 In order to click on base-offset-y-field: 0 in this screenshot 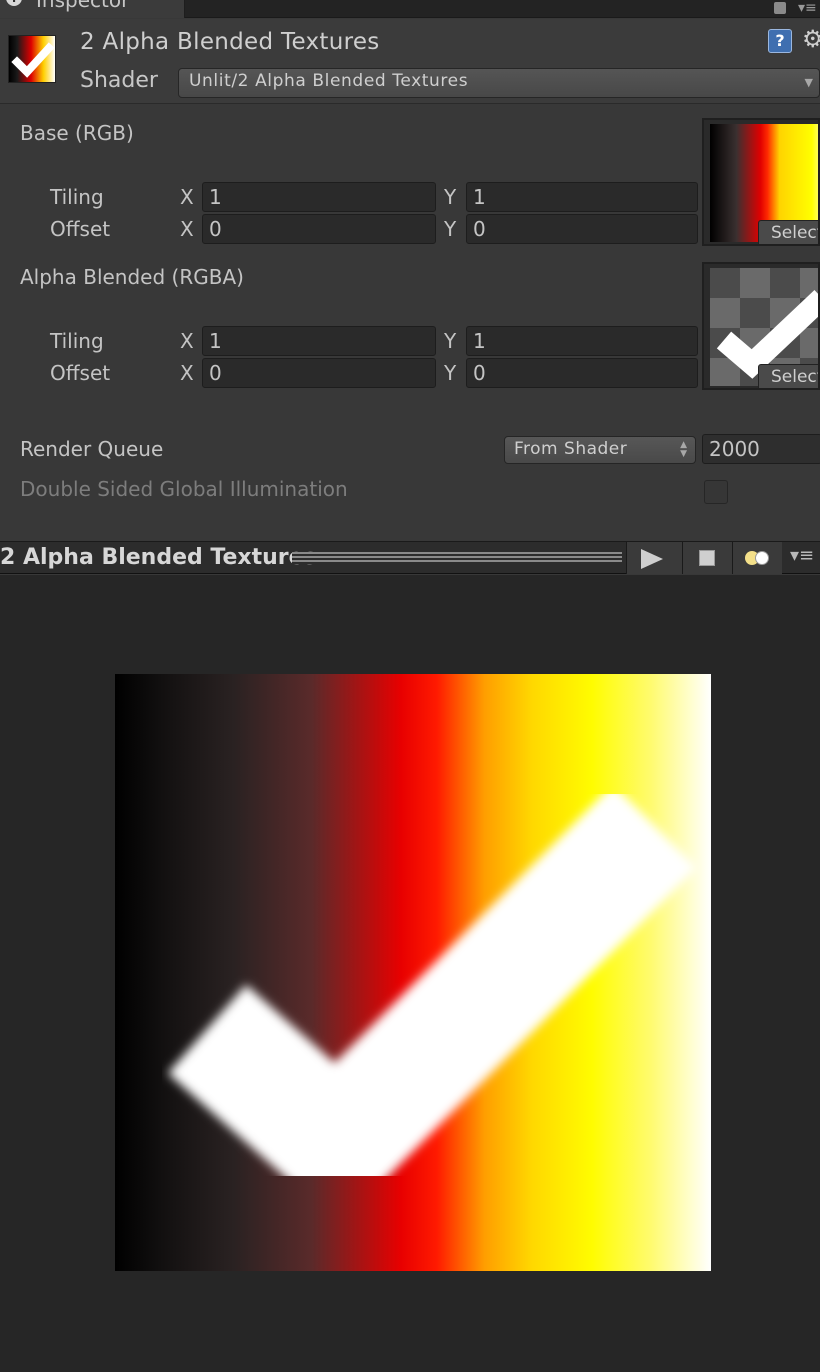, I will do `click(582, 229)`.